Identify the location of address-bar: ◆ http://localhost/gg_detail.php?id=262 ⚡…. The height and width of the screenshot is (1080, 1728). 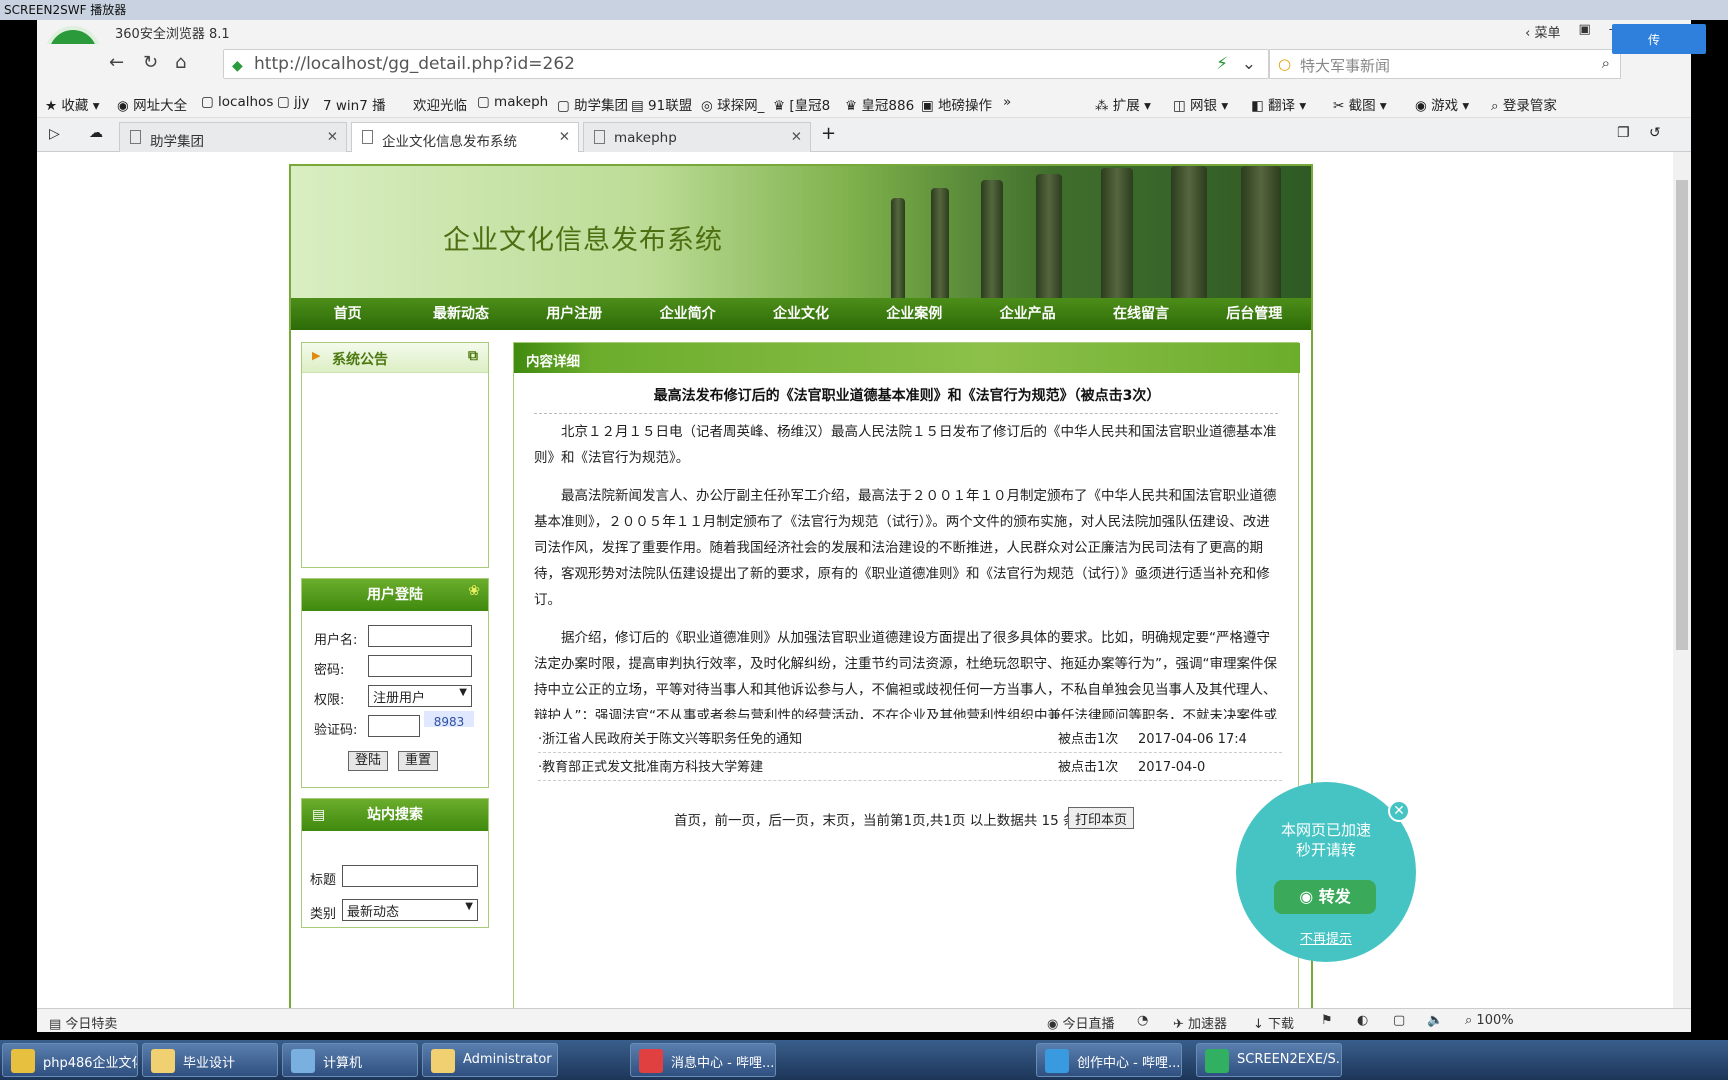
(746, 64).